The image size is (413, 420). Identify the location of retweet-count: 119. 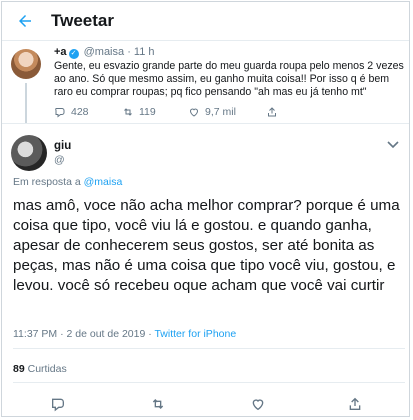
(147, 112).